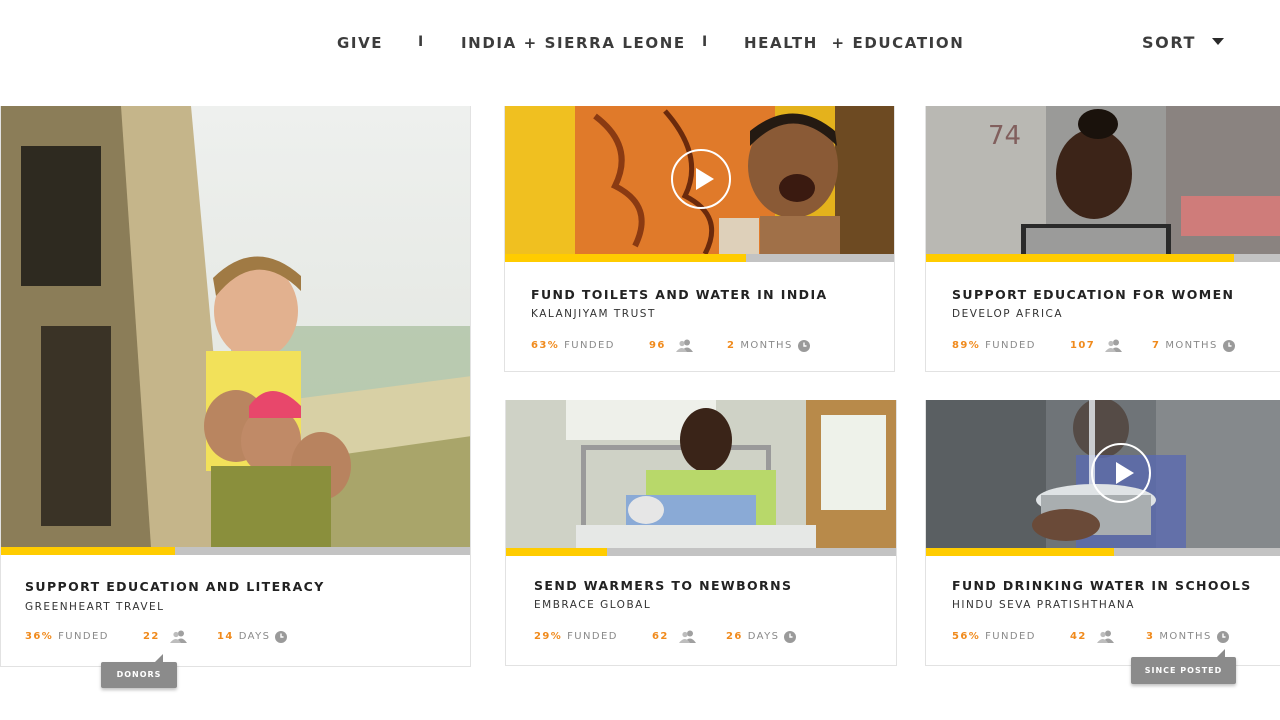 This screenshot has width=1280, height=720. I want to click on time-stat: 2 MONTHS, so click(768, 345).